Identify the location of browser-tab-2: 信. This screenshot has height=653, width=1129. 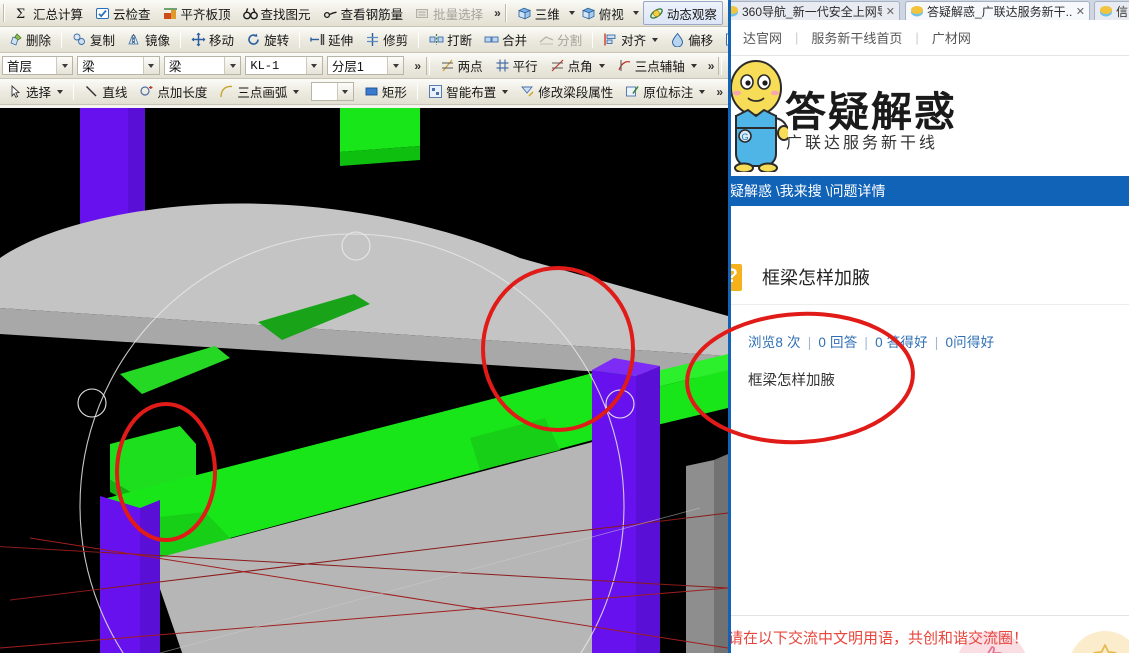
(1111, 10).